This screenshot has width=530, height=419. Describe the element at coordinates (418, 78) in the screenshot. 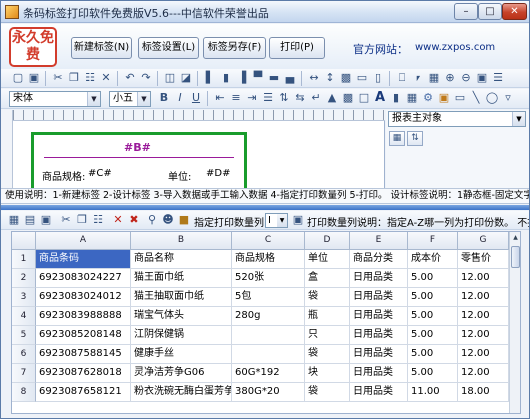

I see `center-v-icon: ⎖` at that location.